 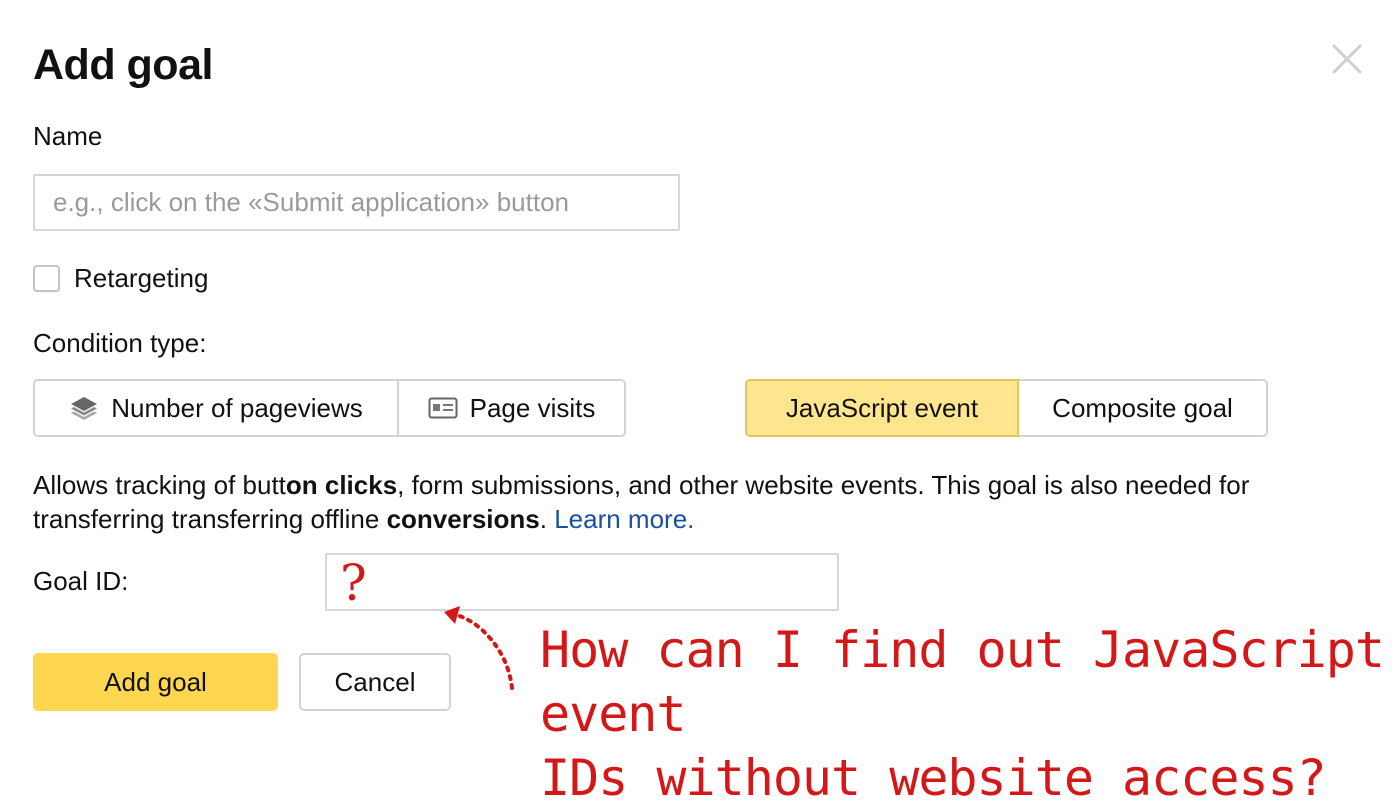 I want to click on condition-option-label: Page visits, so click(x=532, y=407).